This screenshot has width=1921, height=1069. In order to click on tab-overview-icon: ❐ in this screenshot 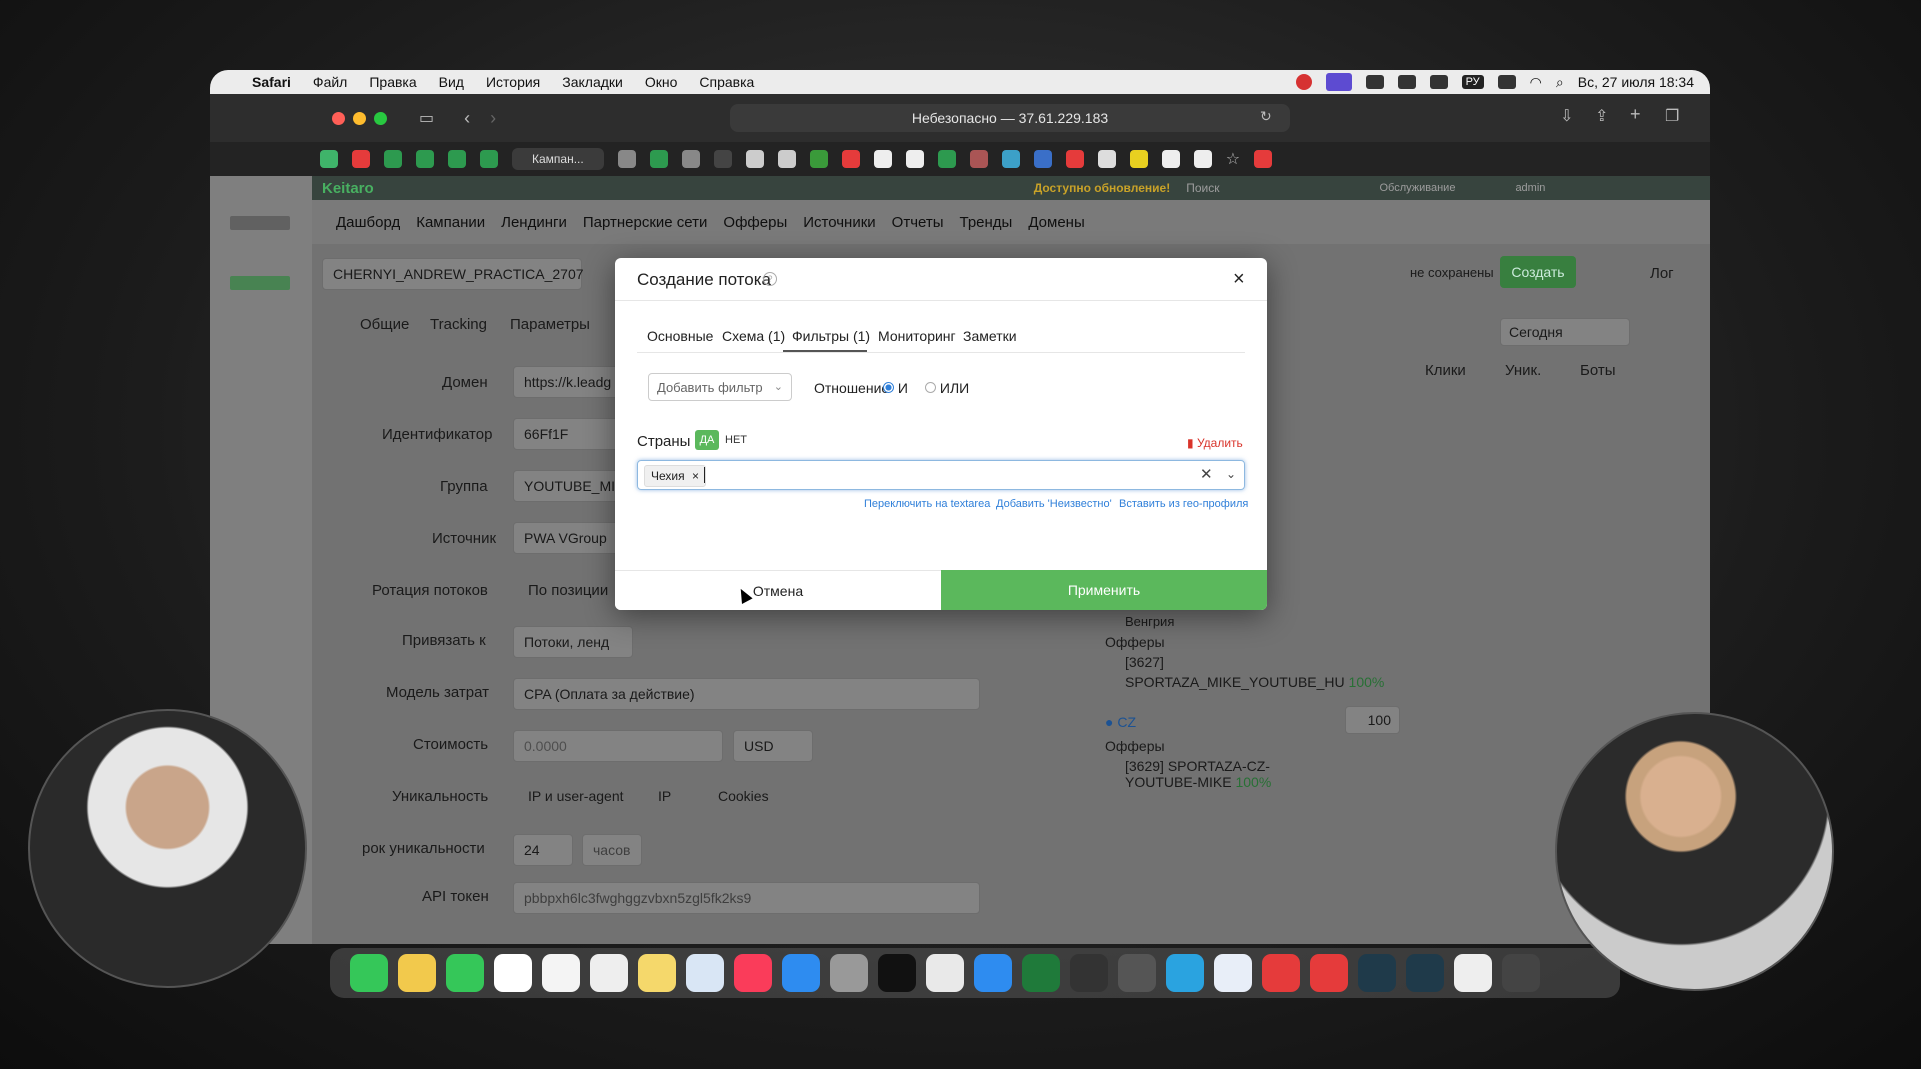, I will do `click(1672, 116)`.